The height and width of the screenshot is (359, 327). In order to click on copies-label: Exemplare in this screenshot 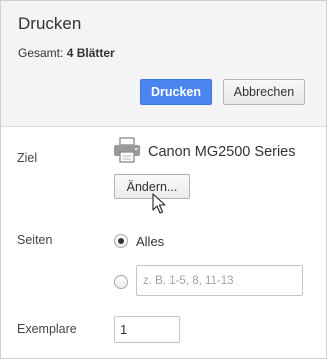, I will do `click(47, 329)`.